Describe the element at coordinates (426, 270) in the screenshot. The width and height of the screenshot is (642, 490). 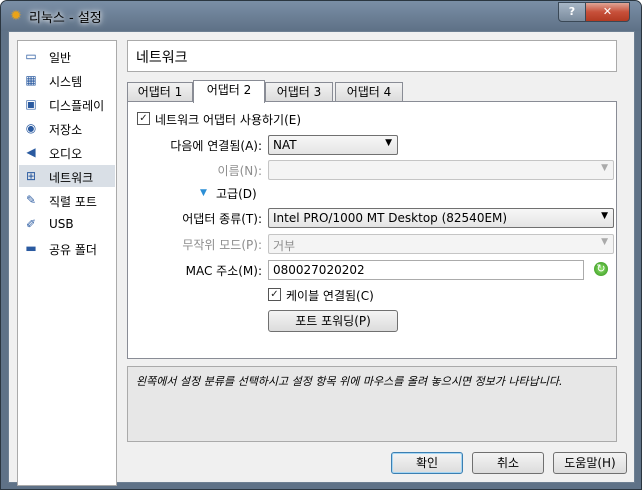
I see `mac-address-input: 080027020202` at that location.